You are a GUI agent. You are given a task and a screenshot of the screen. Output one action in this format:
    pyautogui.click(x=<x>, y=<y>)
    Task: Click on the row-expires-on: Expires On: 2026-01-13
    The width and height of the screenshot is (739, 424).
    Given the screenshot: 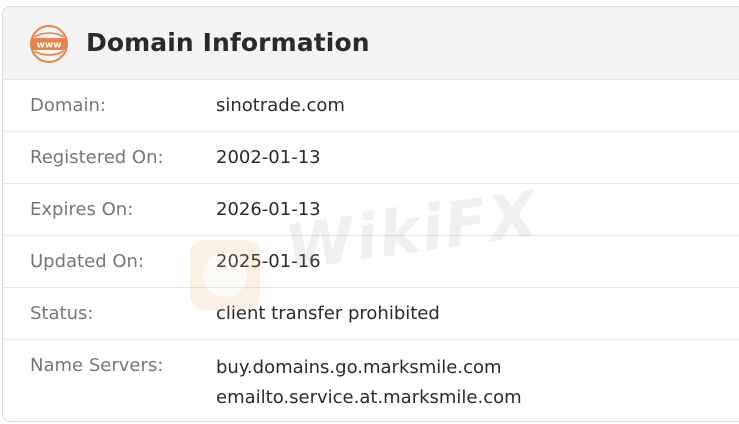 What is the action you would take?
    pyautogui.click(x=371, y=210)
    